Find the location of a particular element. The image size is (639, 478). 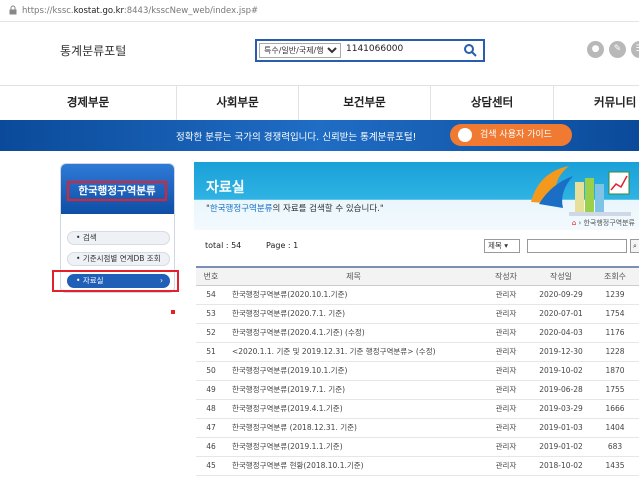

sidebar-item-db-lookup: • 기준시점별 연계DB 조회 is located at coordinates (118, 259).